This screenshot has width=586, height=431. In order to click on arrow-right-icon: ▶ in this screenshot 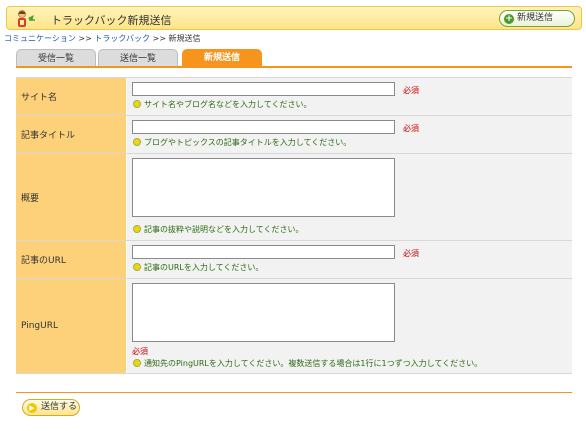, I will do `click(32, 408)`.